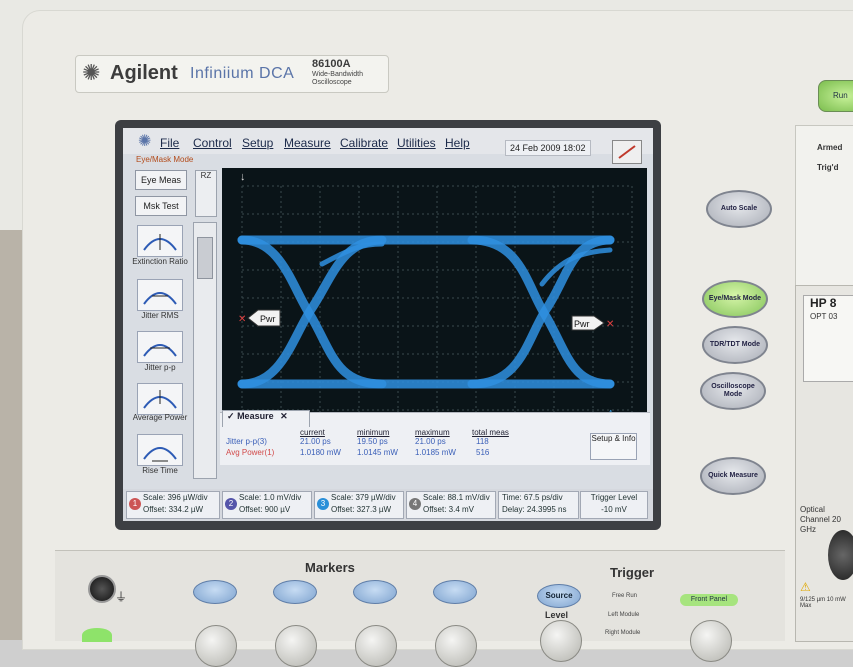 The height and width of the screenshot is (667, 853). I want to click on channel-1-offset: Offset: 334.2 µW, so click(173, 509).